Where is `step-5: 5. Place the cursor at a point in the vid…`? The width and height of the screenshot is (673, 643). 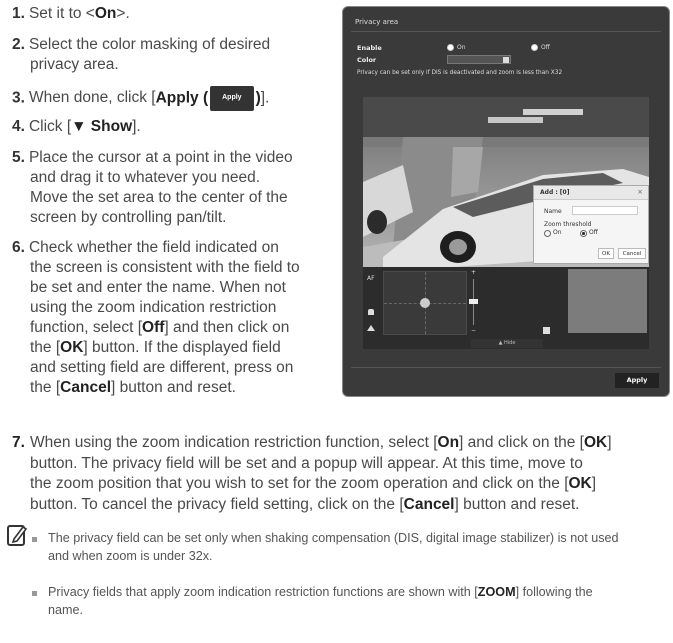
step-5: 5. Place the cursor at a point in the vid… is located at coordinates (152, 157).